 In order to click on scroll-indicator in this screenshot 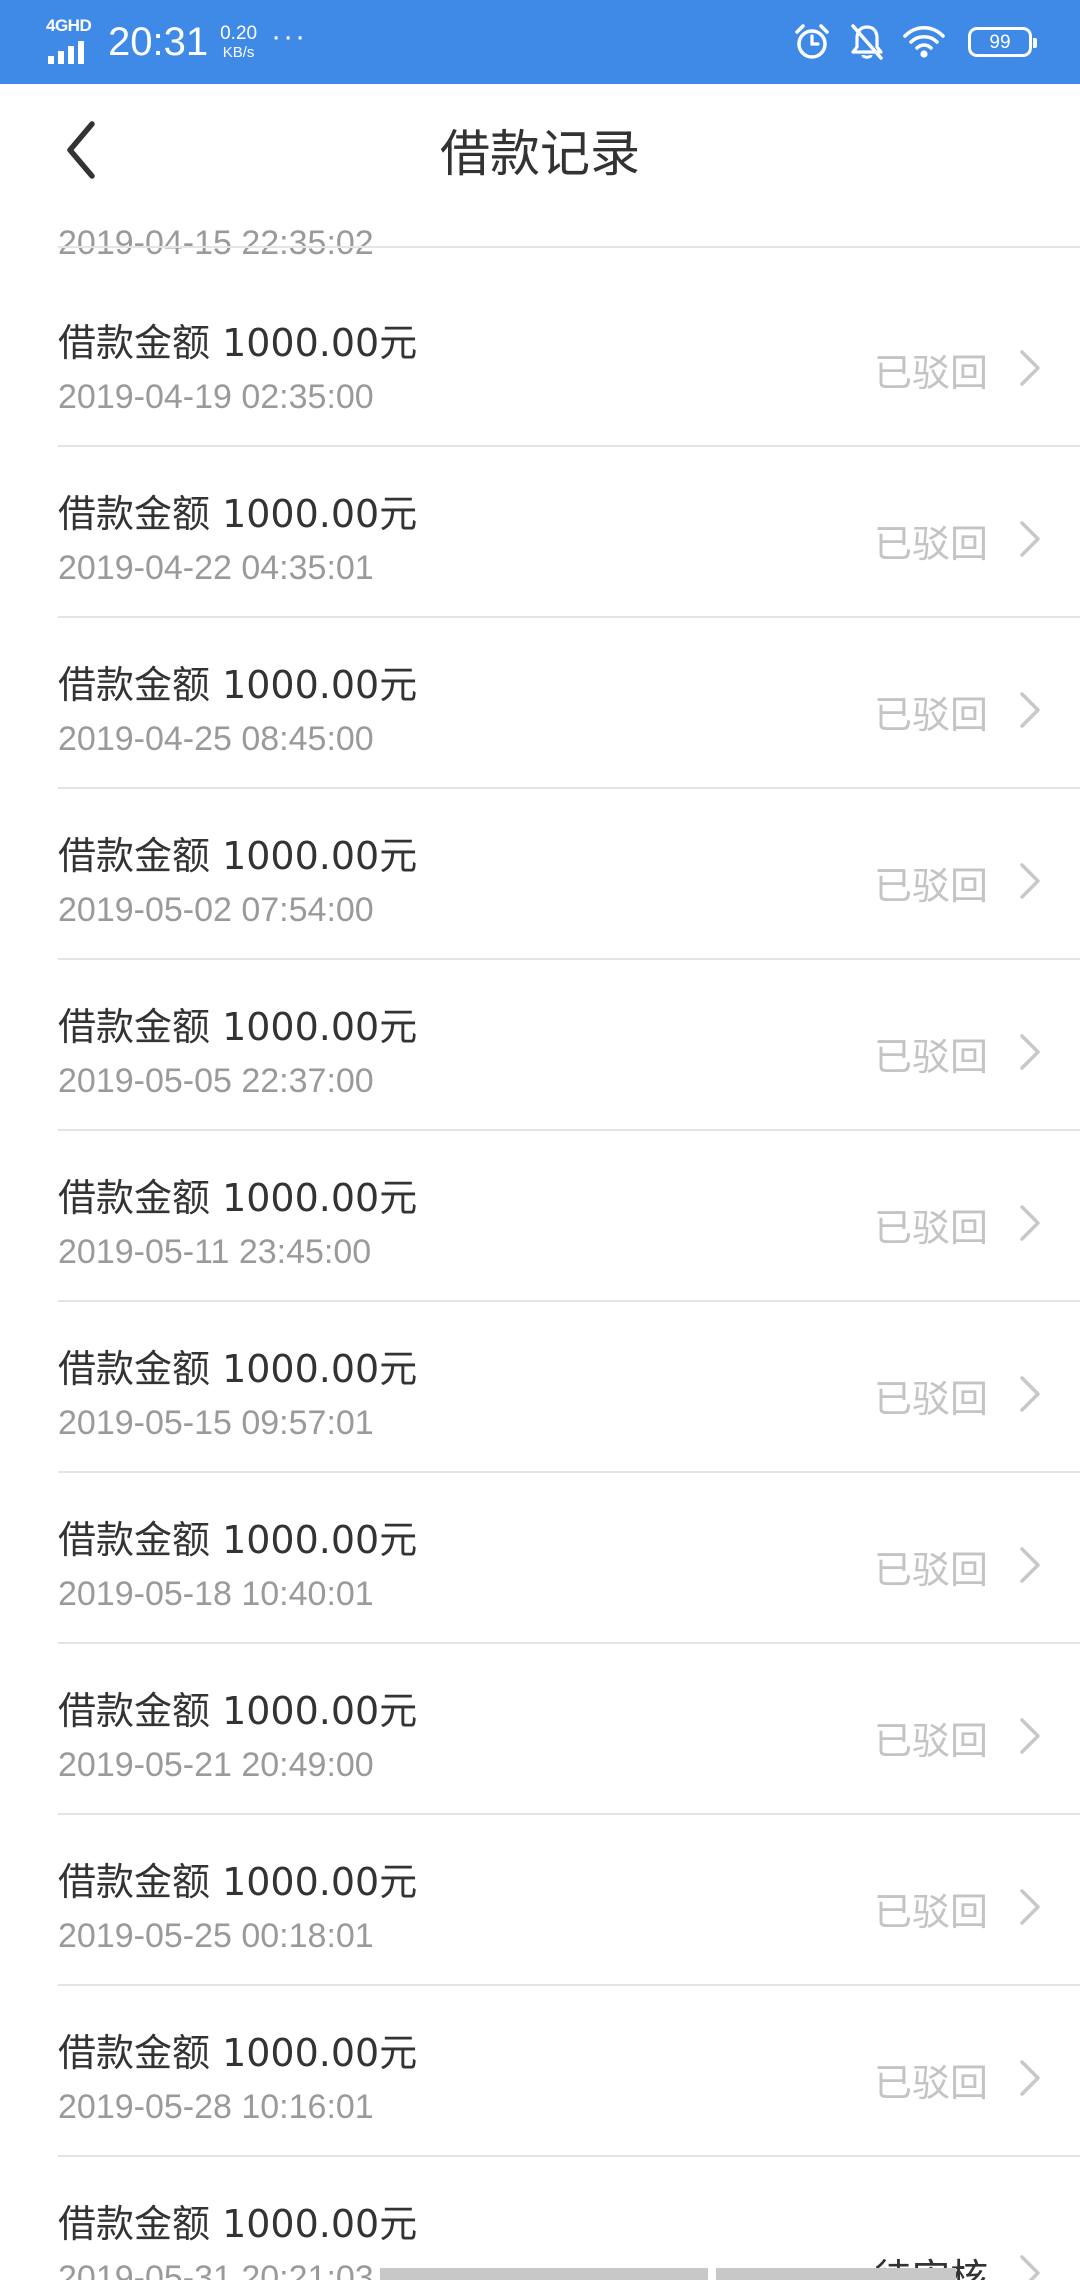, I will do `click(544, 2274)`.